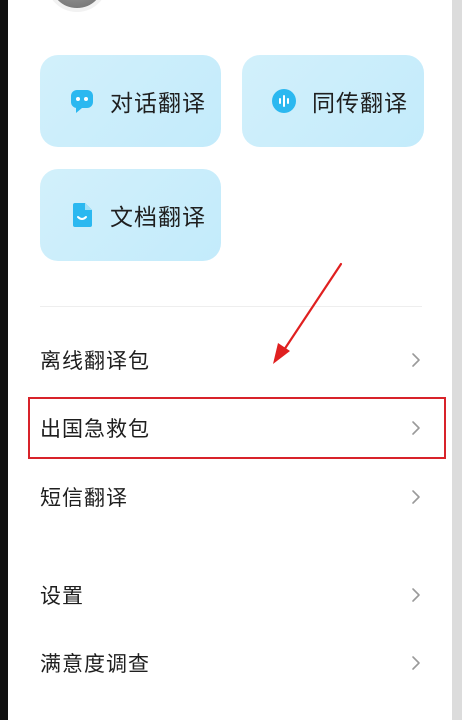  What do you see at coordinates (95, 361) in the screenshot?
I see `menu-item-label: 离线翻译包` at bounding box center [95, 361].